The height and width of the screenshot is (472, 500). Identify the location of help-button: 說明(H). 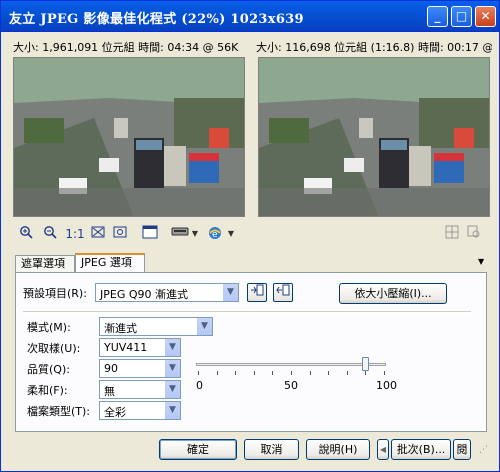
(338, 449).